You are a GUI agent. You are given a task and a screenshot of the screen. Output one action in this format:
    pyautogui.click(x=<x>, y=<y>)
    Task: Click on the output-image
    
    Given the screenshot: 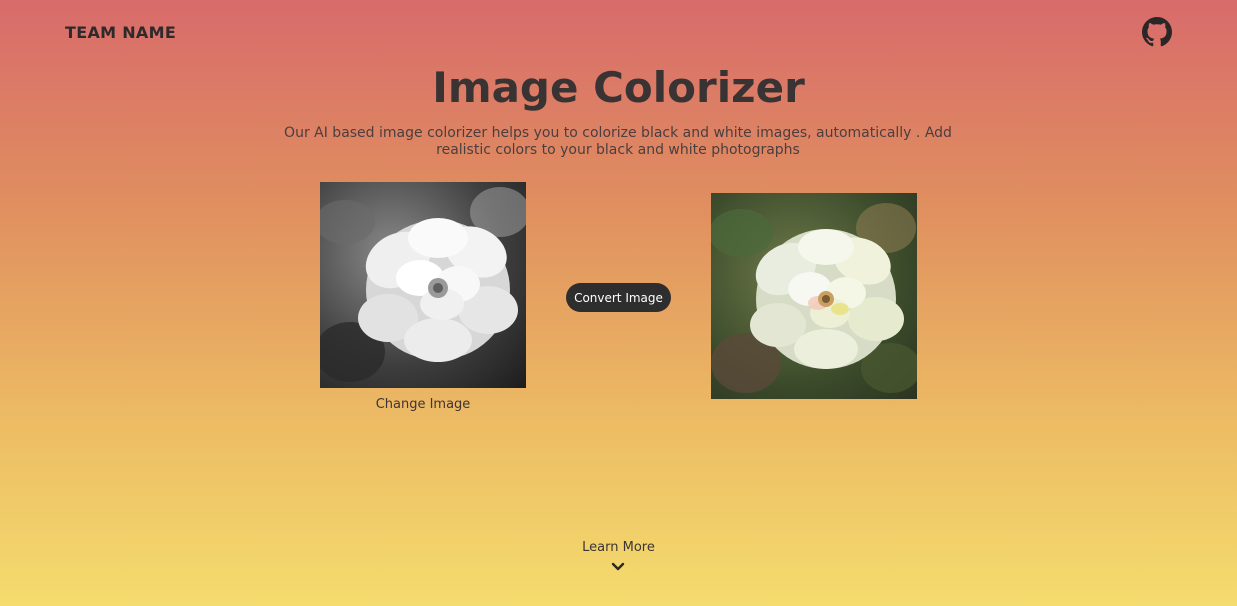 What is the action you would take?
    pyautogui.click(x=814, y=296)
    